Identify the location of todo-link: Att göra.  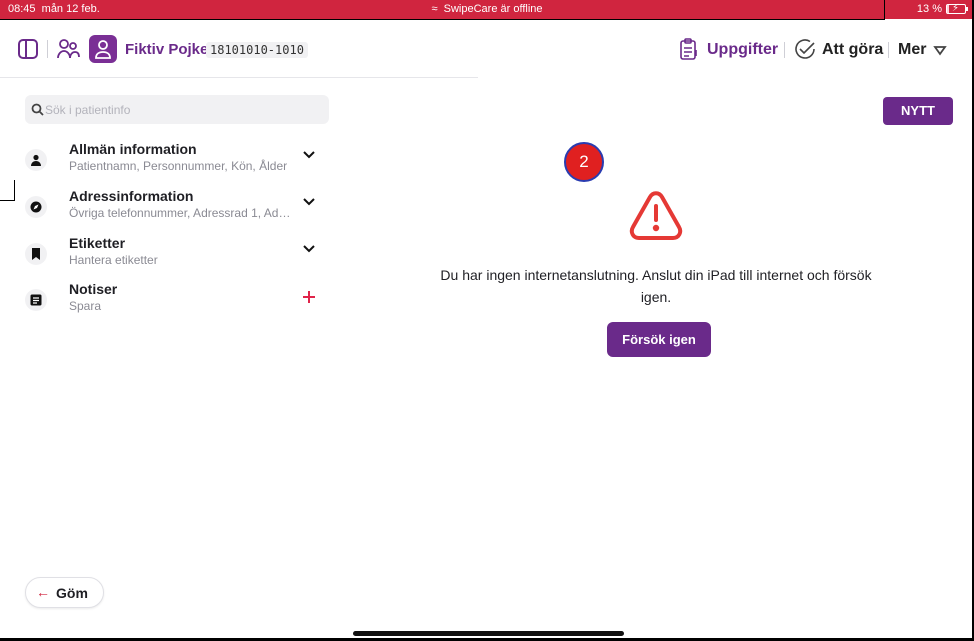
(852, 50).